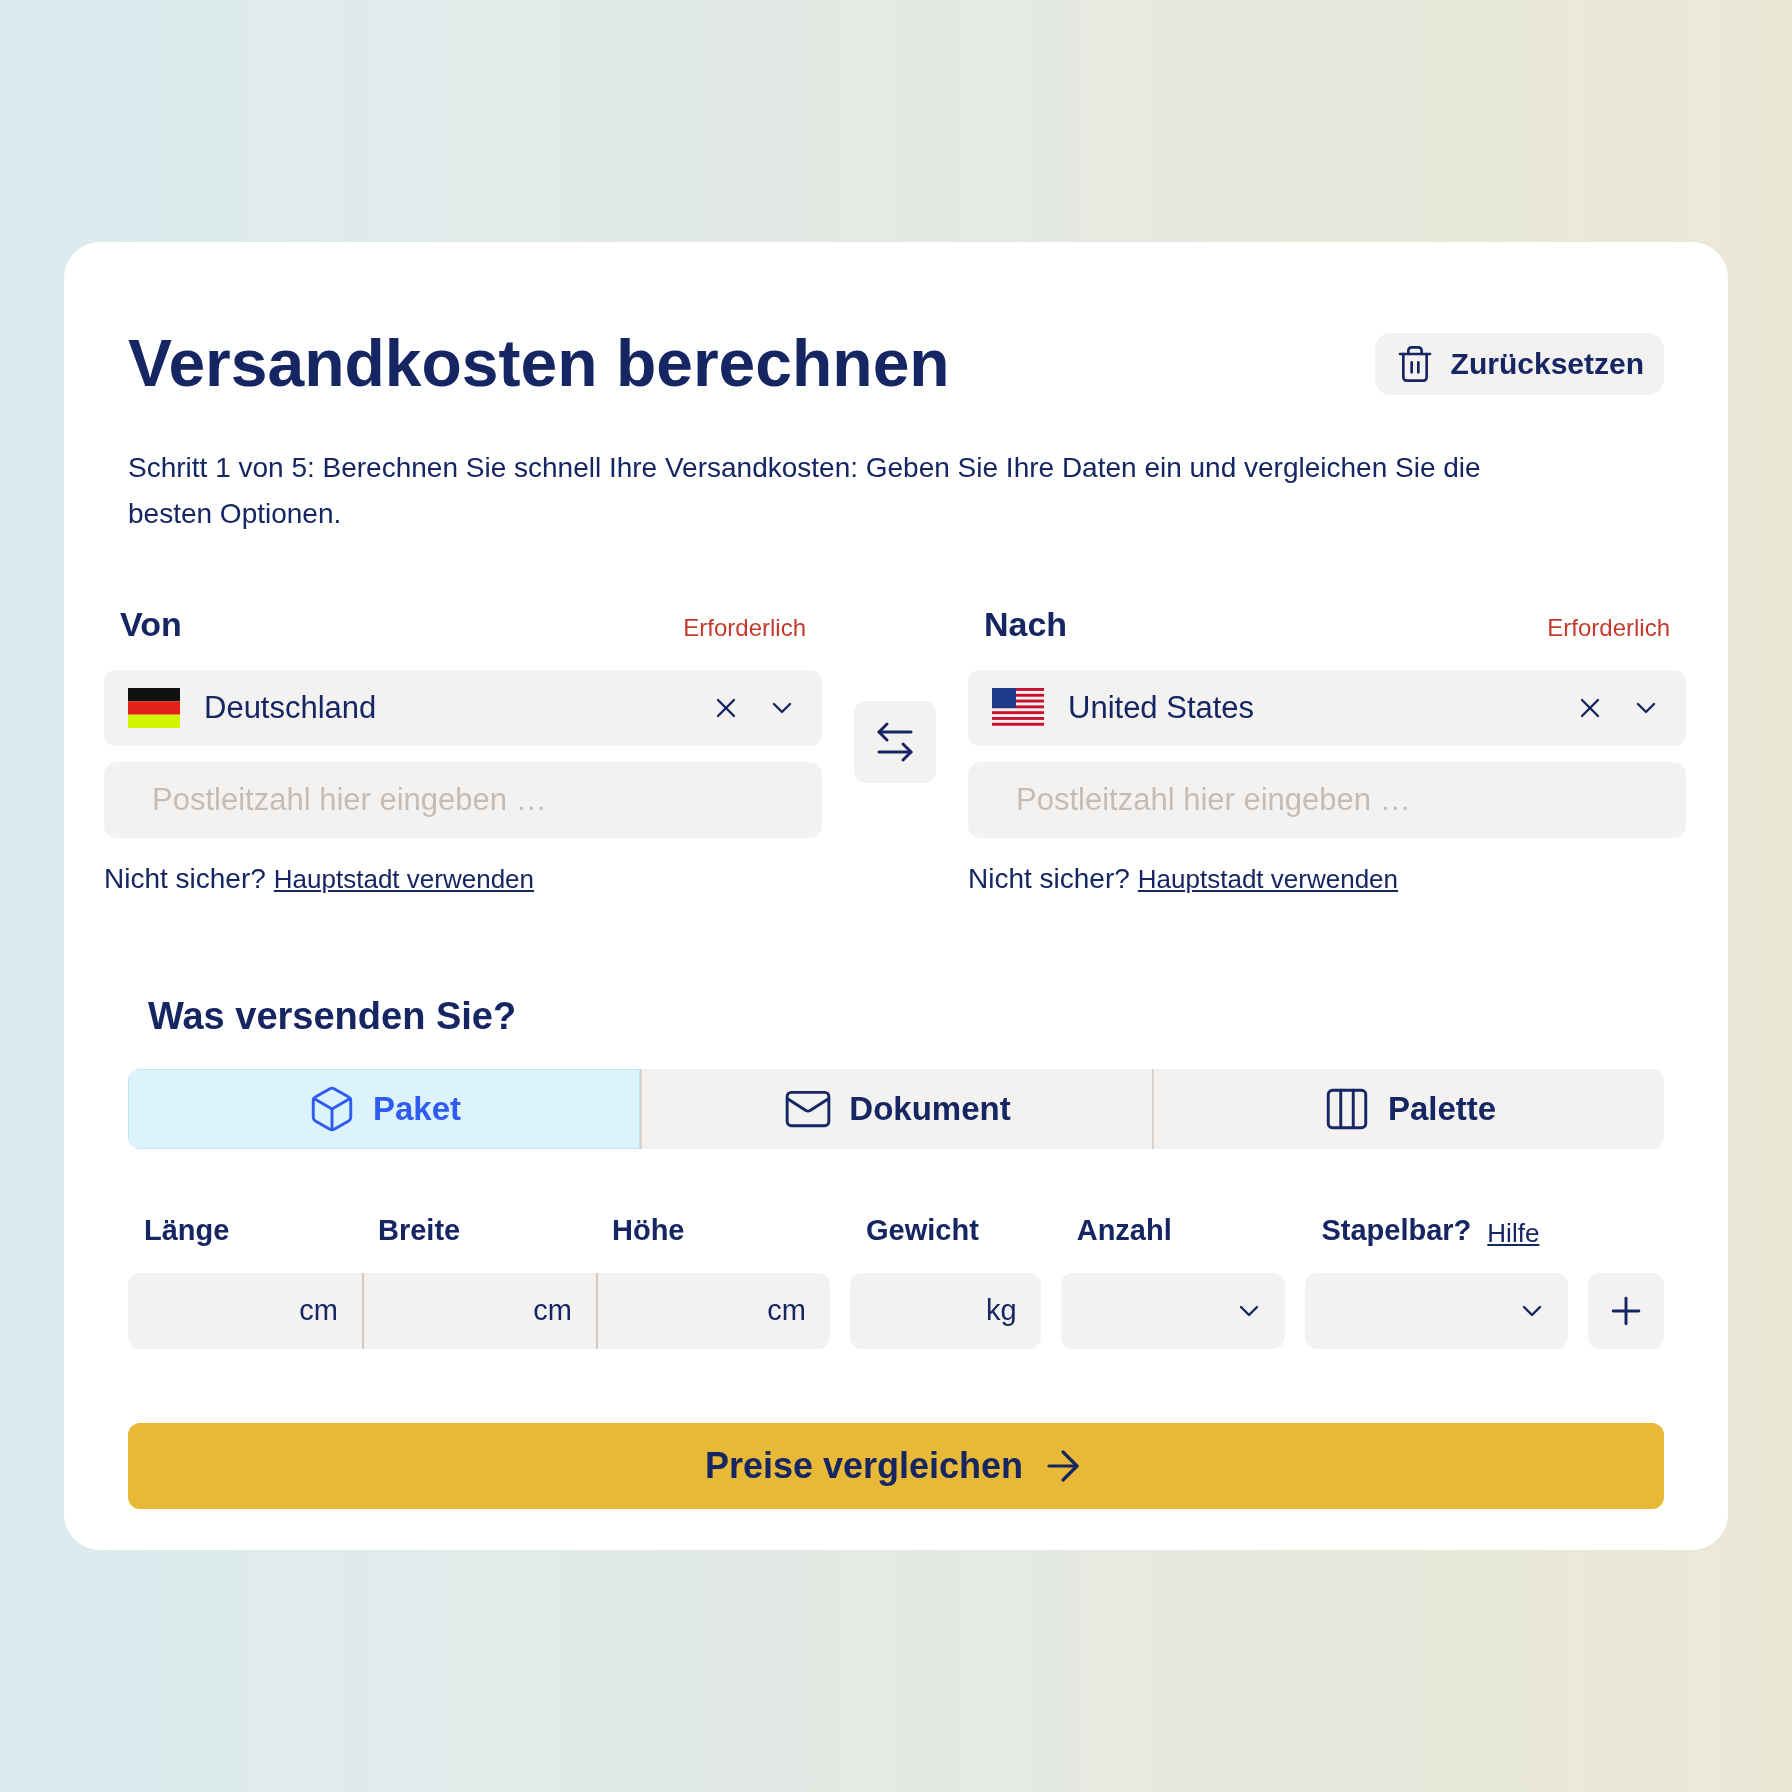 This screenshot has height=1792, width=1792. What do you see at coordinates (1327, 708) in the screenshot?
I see `country-select: United States` at bounding box center [1327, 708].